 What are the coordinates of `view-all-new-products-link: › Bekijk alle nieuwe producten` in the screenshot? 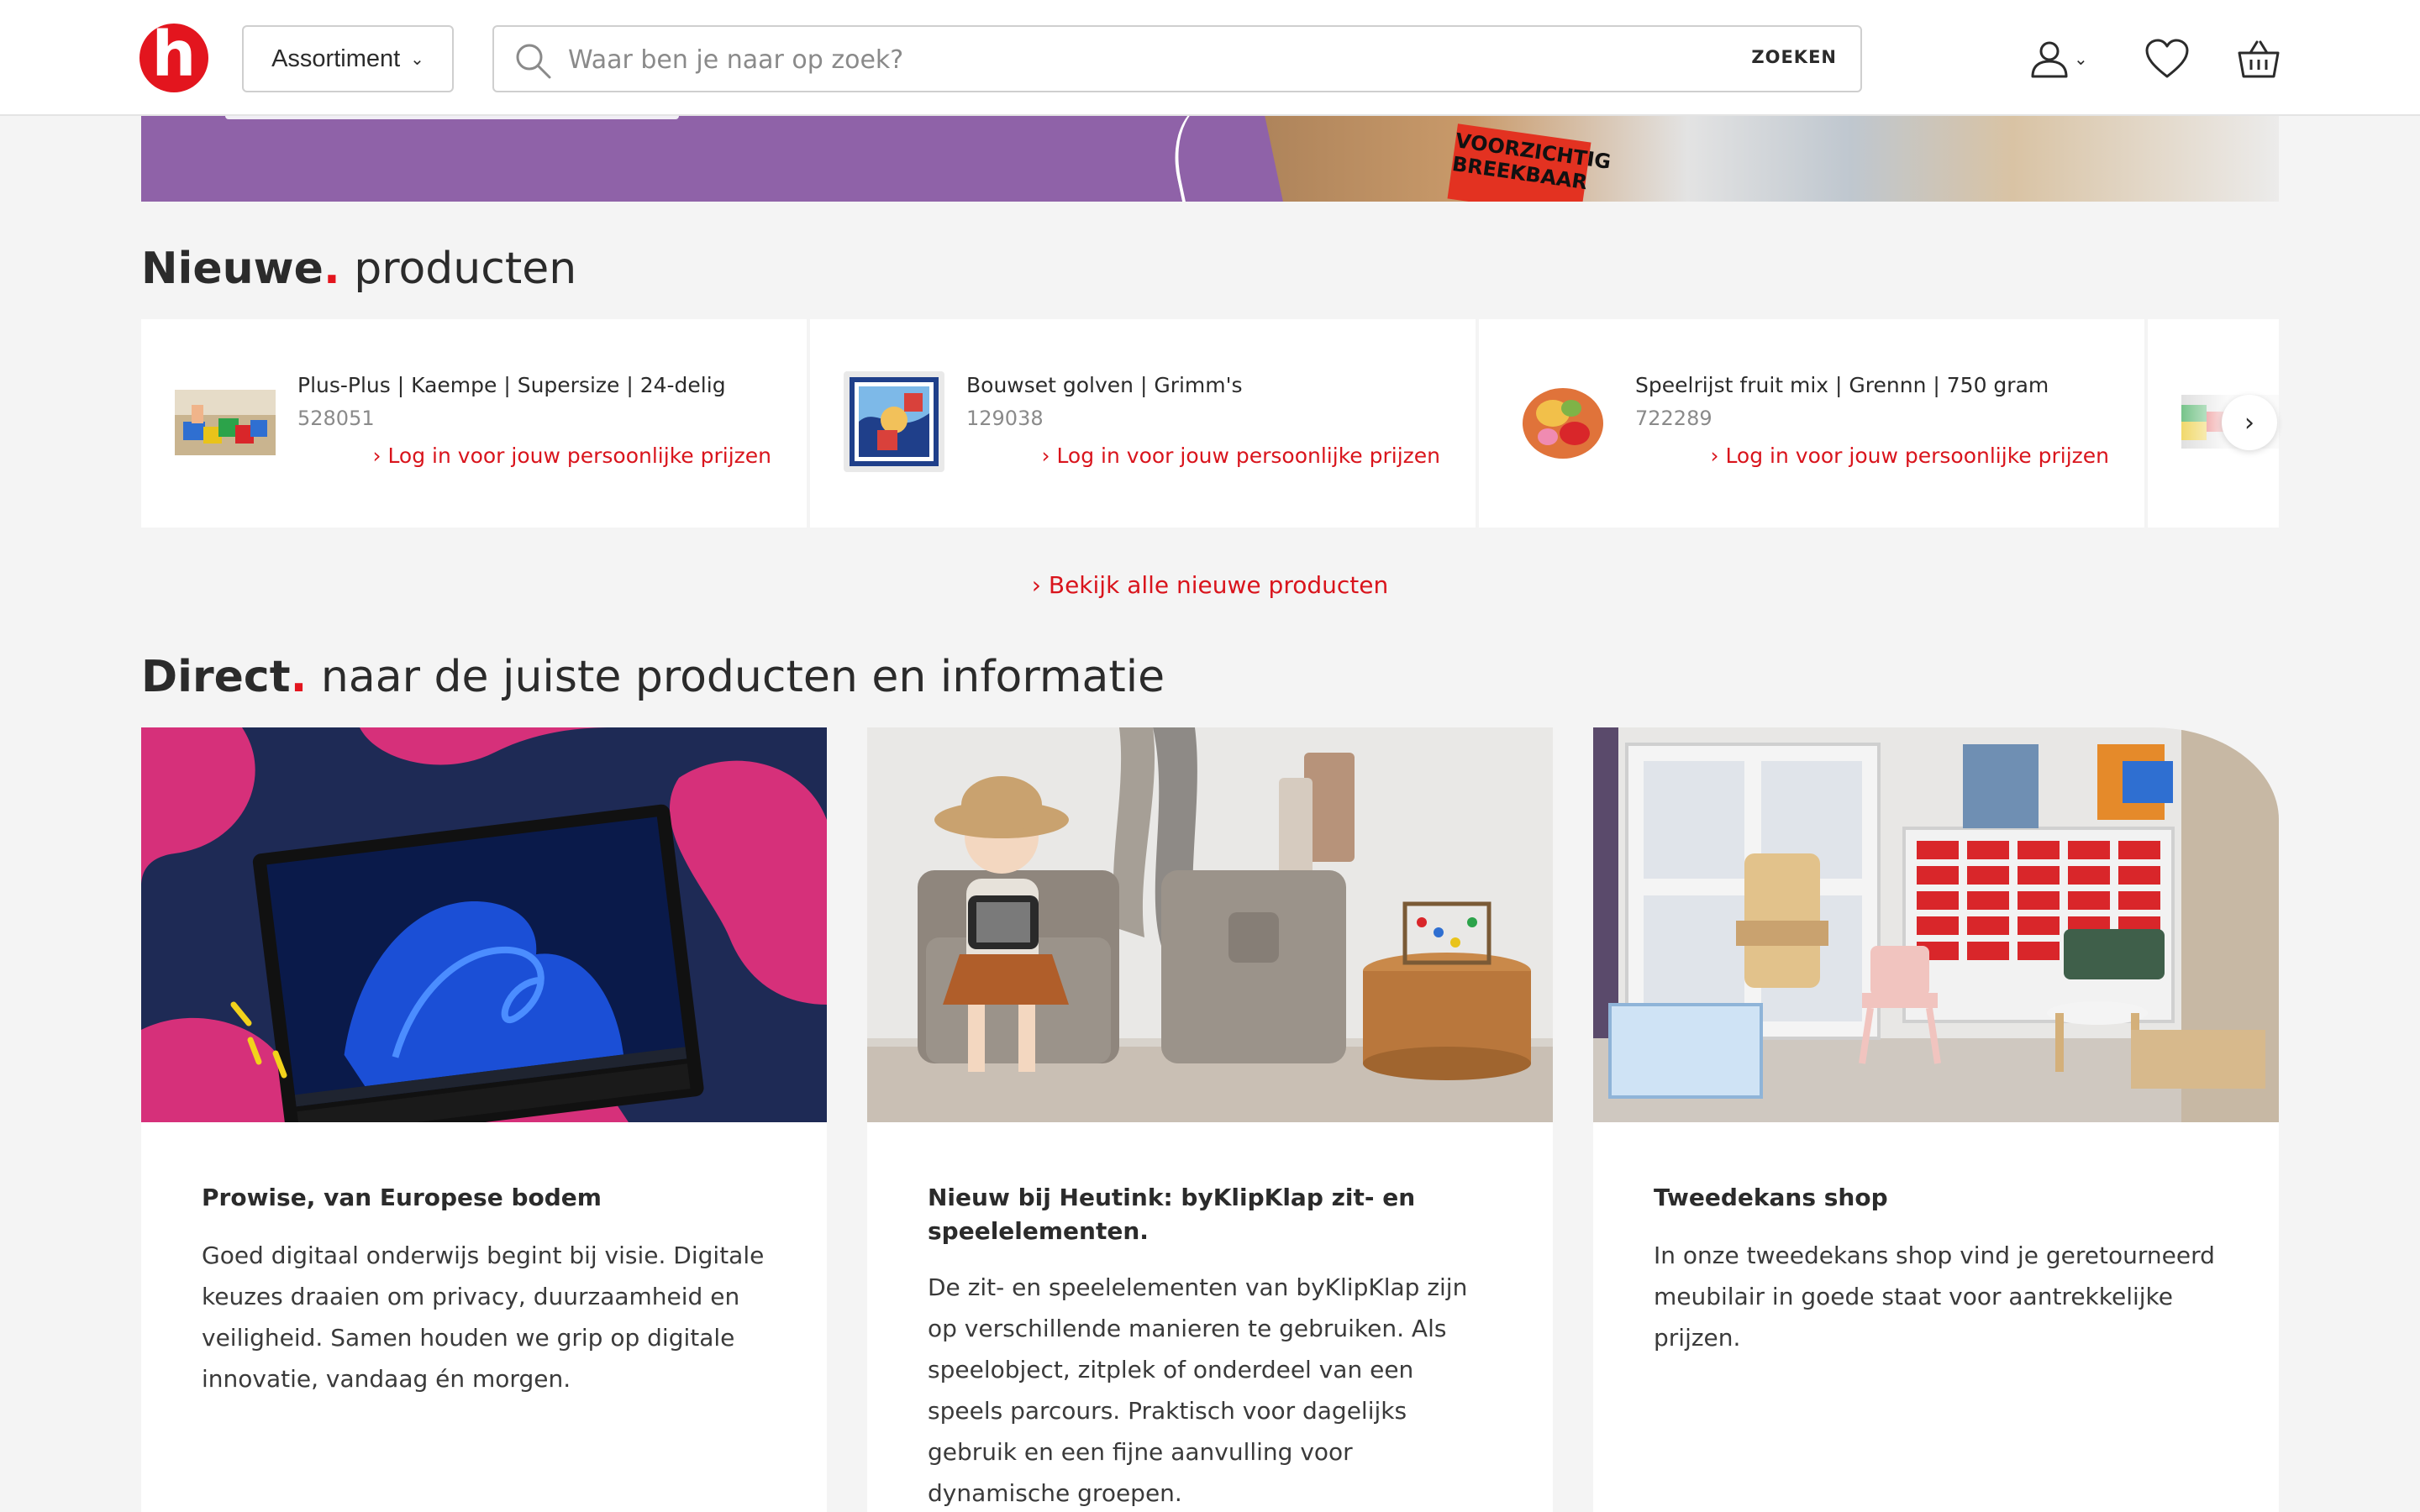 It's located at (1210, 585).